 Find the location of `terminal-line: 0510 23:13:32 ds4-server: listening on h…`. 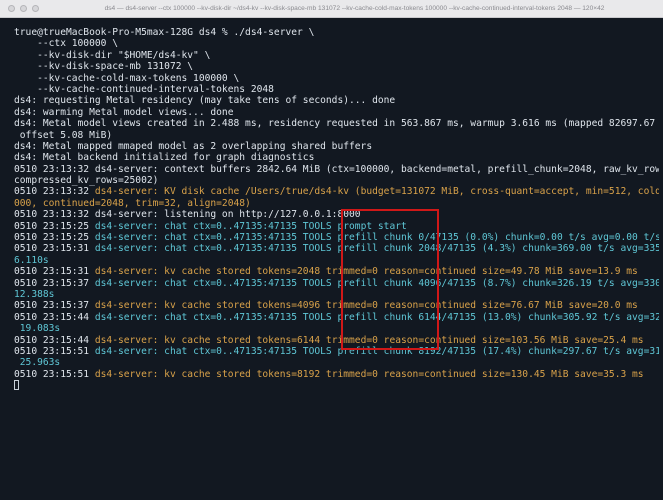

terminal-line: 0510 23:13:32 ds4-server: listening on h… is located at coordinates (336, 214).